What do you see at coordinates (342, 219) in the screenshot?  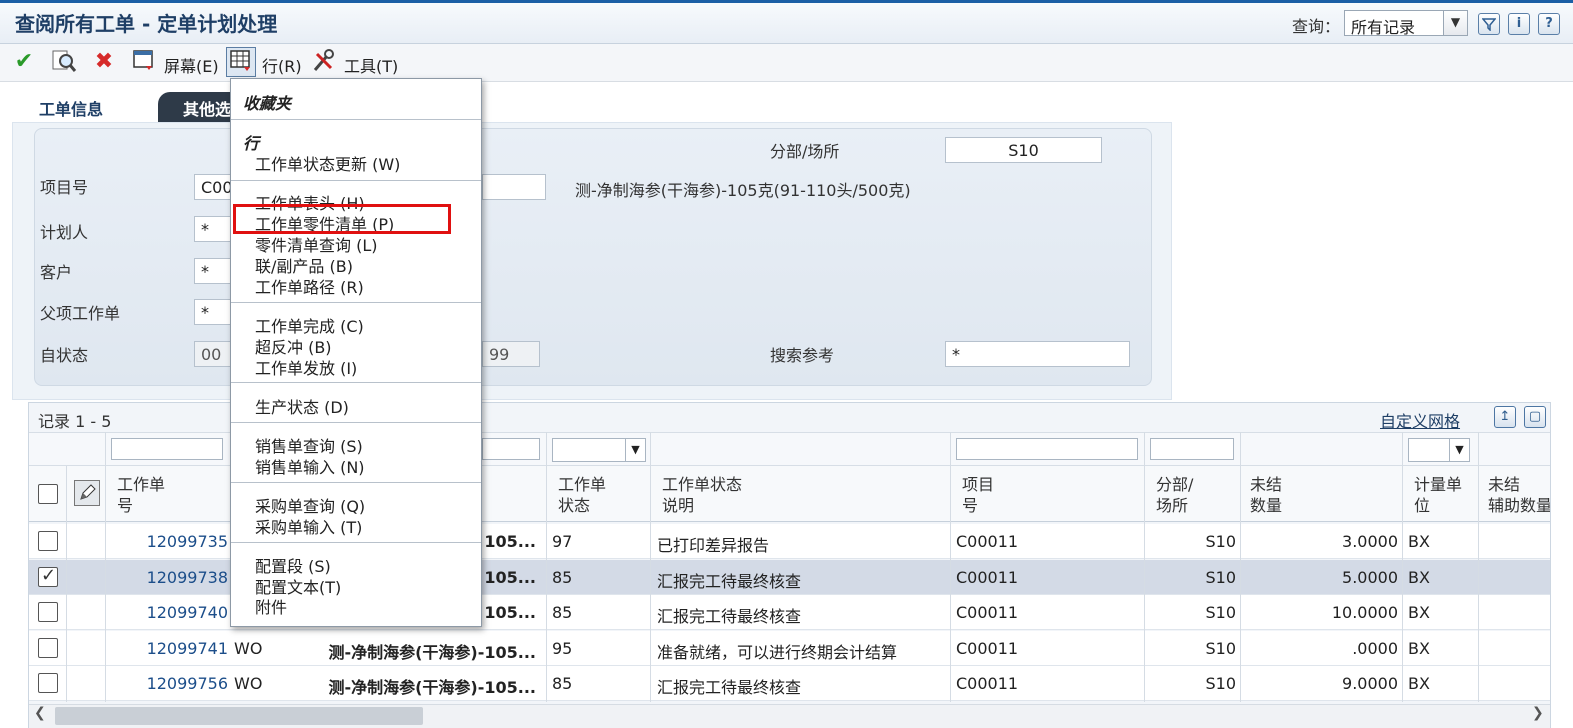 I see `highlight-box` at bounding box center [342, 219].